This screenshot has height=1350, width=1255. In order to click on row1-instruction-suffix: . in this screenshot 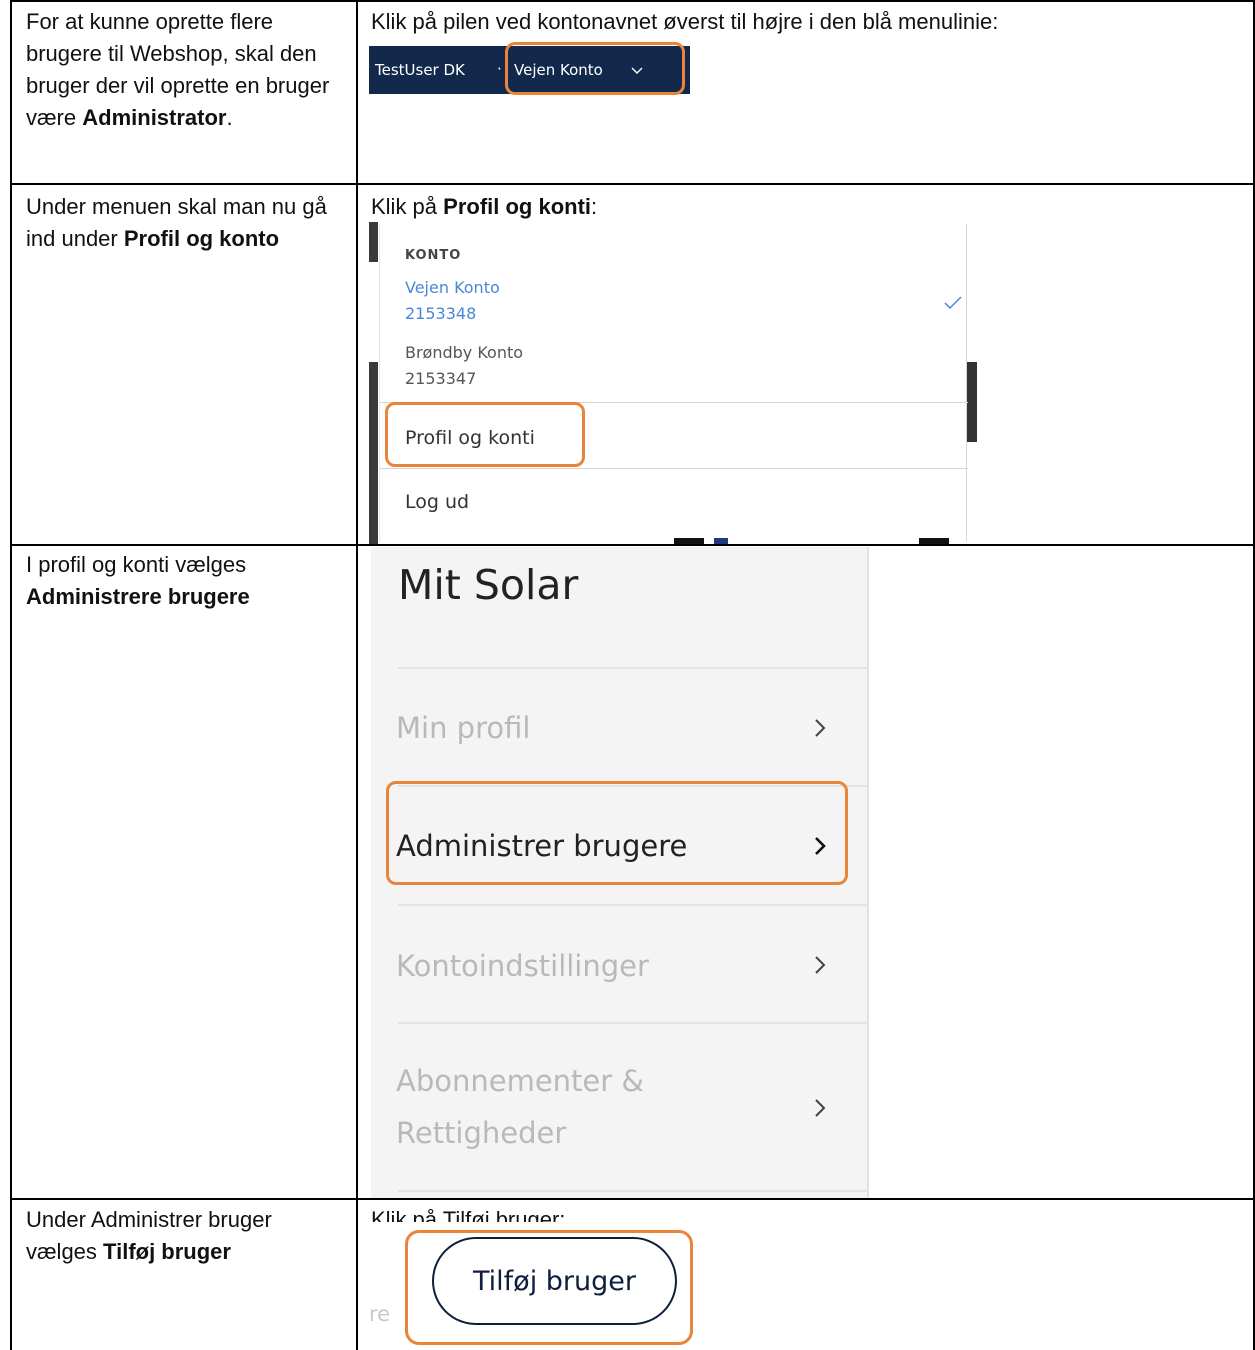, I will do `click(229, 117)`.